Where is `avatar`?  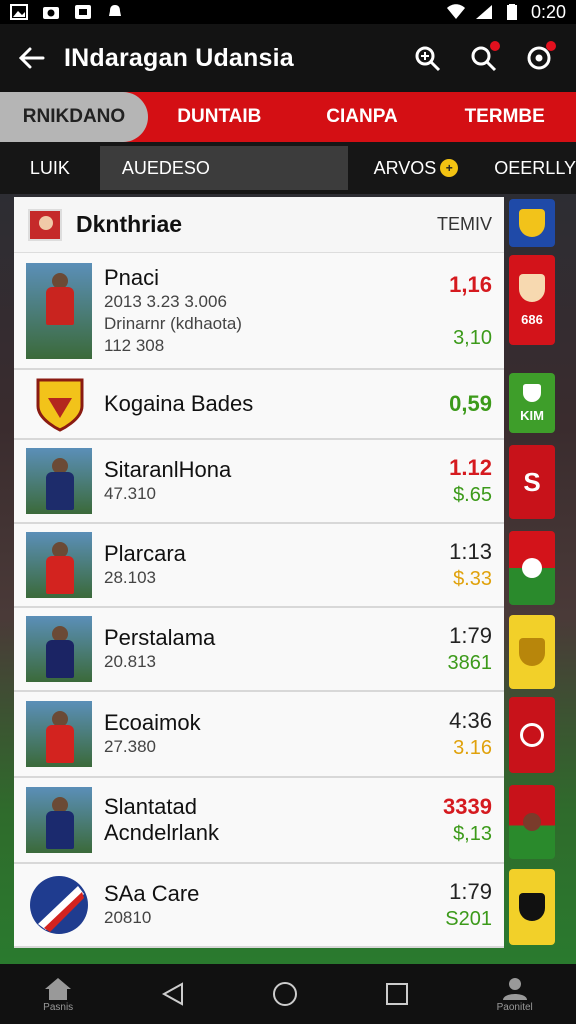 avatar is located at coordinates (45, 224).